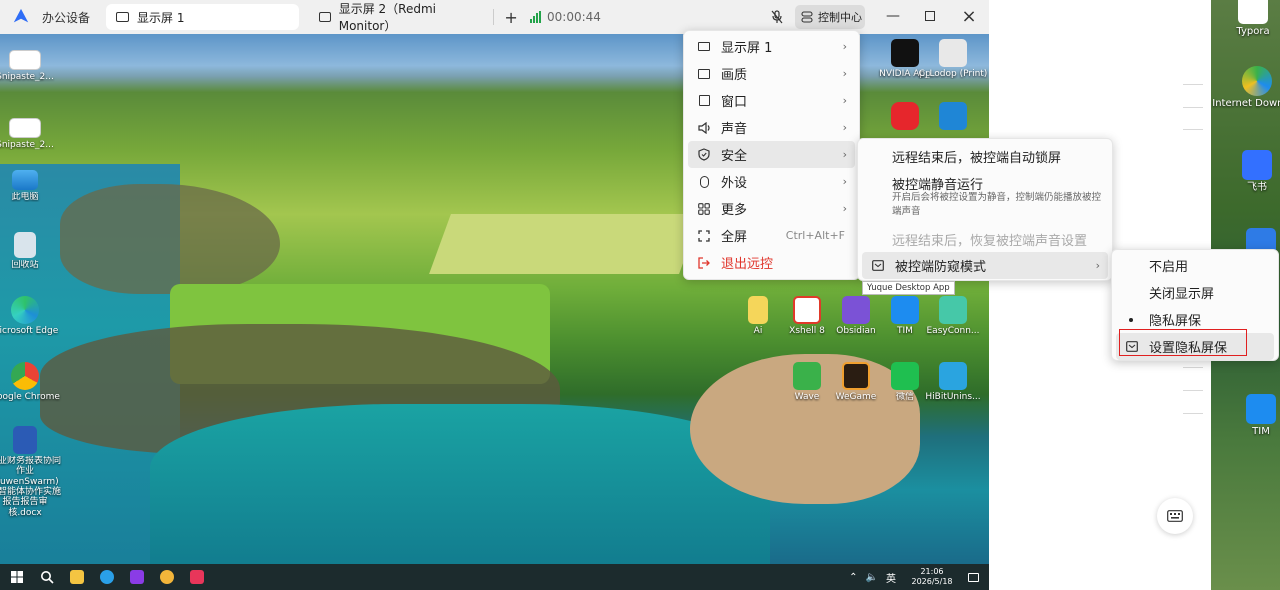 The image size is (1280, 590). I want to click on keyboard-icon, so click(1175, 516).